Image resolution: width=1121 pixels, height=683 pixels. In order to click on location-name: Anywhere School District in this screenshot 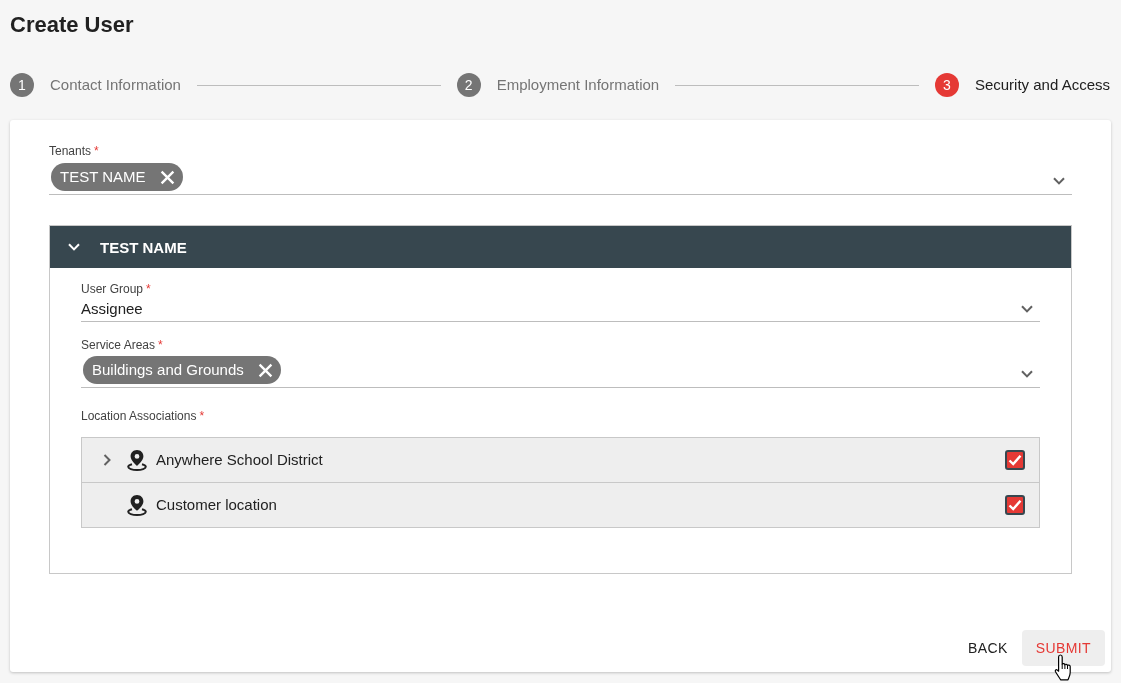, I will do `click(239, 460)`.